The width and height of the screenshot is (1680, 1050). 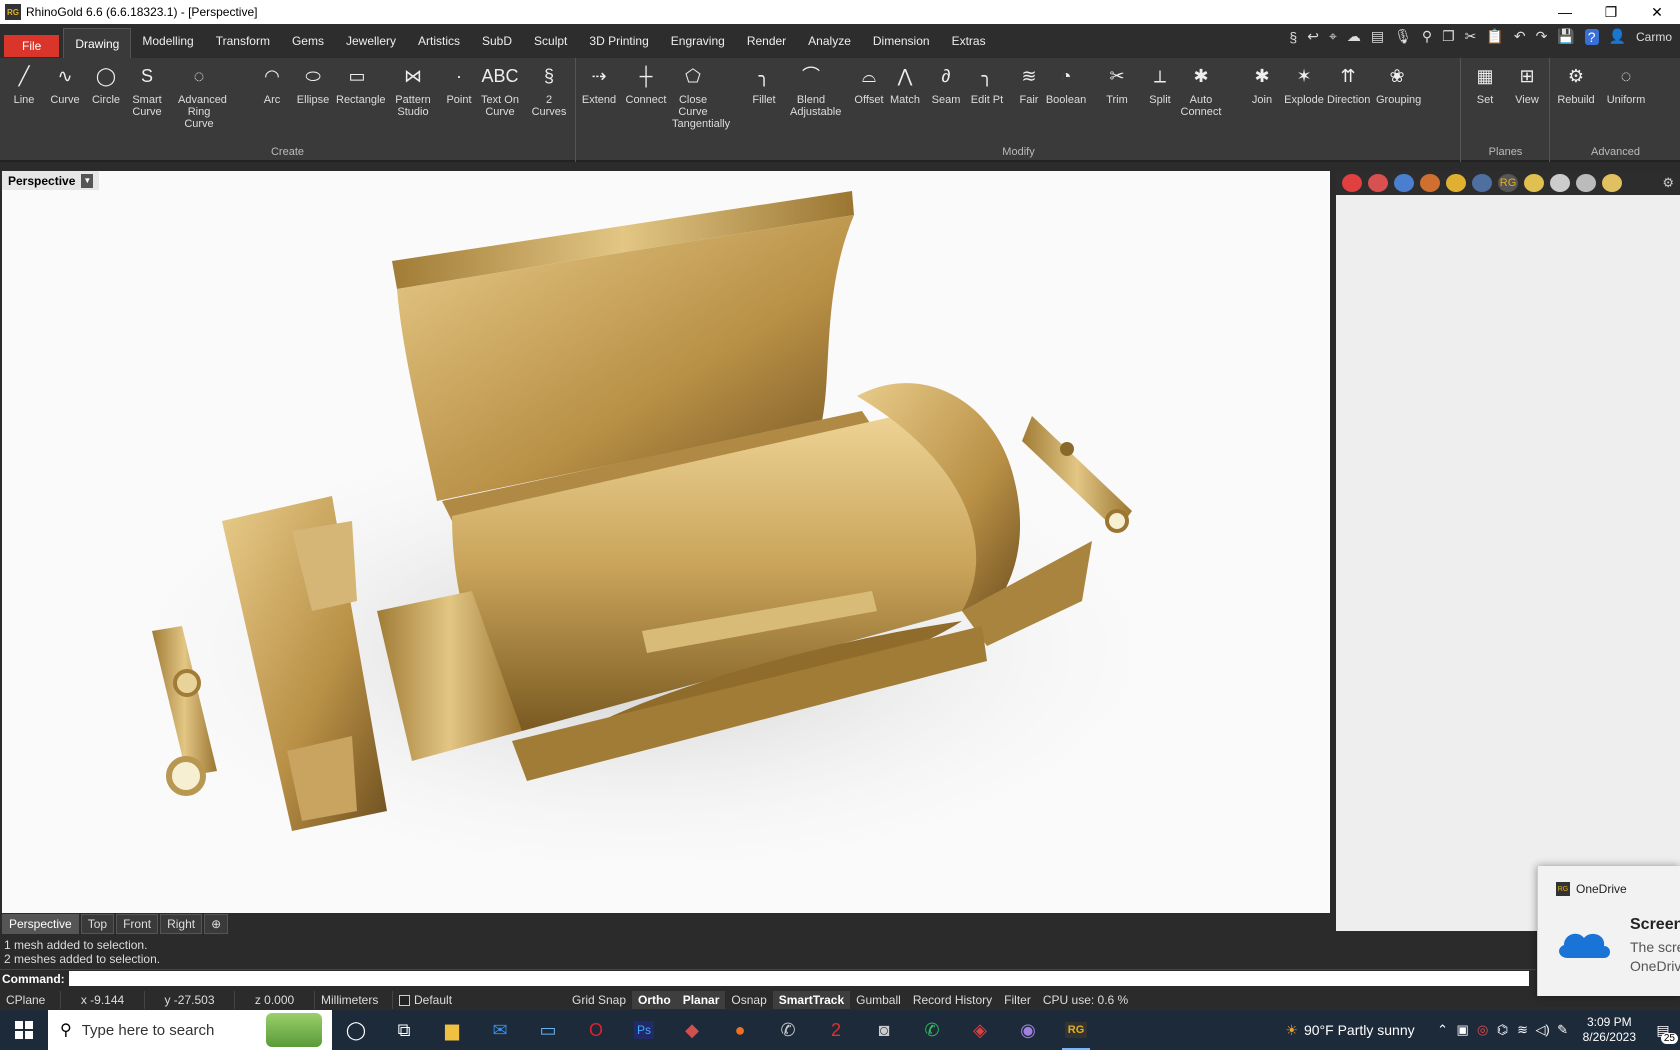 What do you see at coordinates (980, 1030) in the screenshot?
I see `app-red-icon: ◈` at bounding box center [980, 1030].